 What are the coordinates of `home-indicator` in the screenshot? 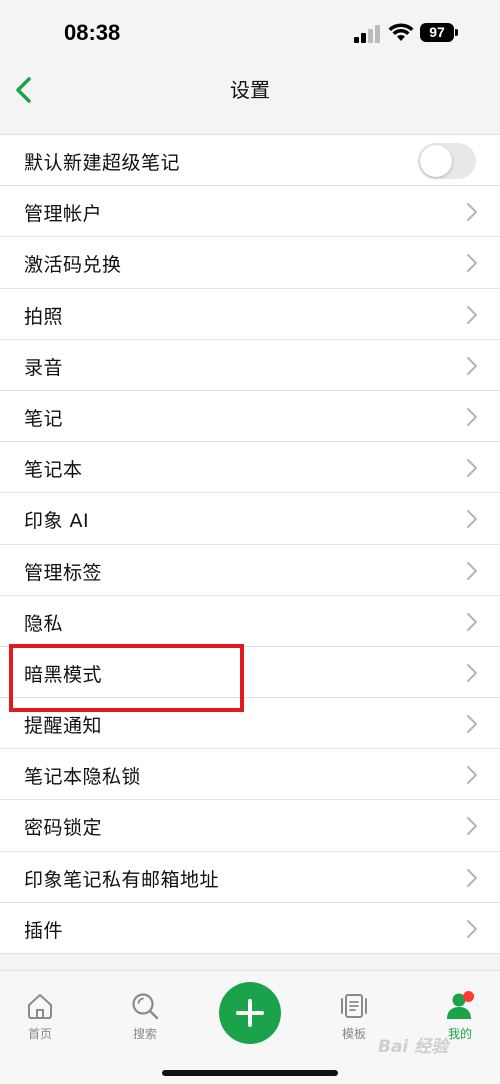 It's located at (250, 1073).